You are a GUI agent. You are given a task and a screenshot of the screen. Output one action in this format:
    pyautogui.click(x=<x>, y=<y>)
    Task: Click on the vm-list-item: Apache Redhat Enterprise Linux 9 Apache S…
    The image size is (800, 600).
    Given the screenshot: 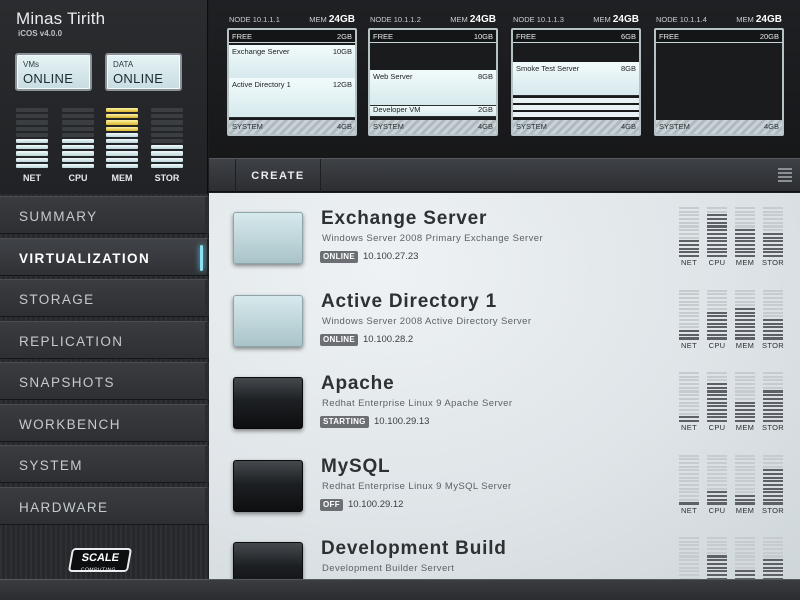 What is the action you would take?
    pyautogui.click(x=504, y=393)
    